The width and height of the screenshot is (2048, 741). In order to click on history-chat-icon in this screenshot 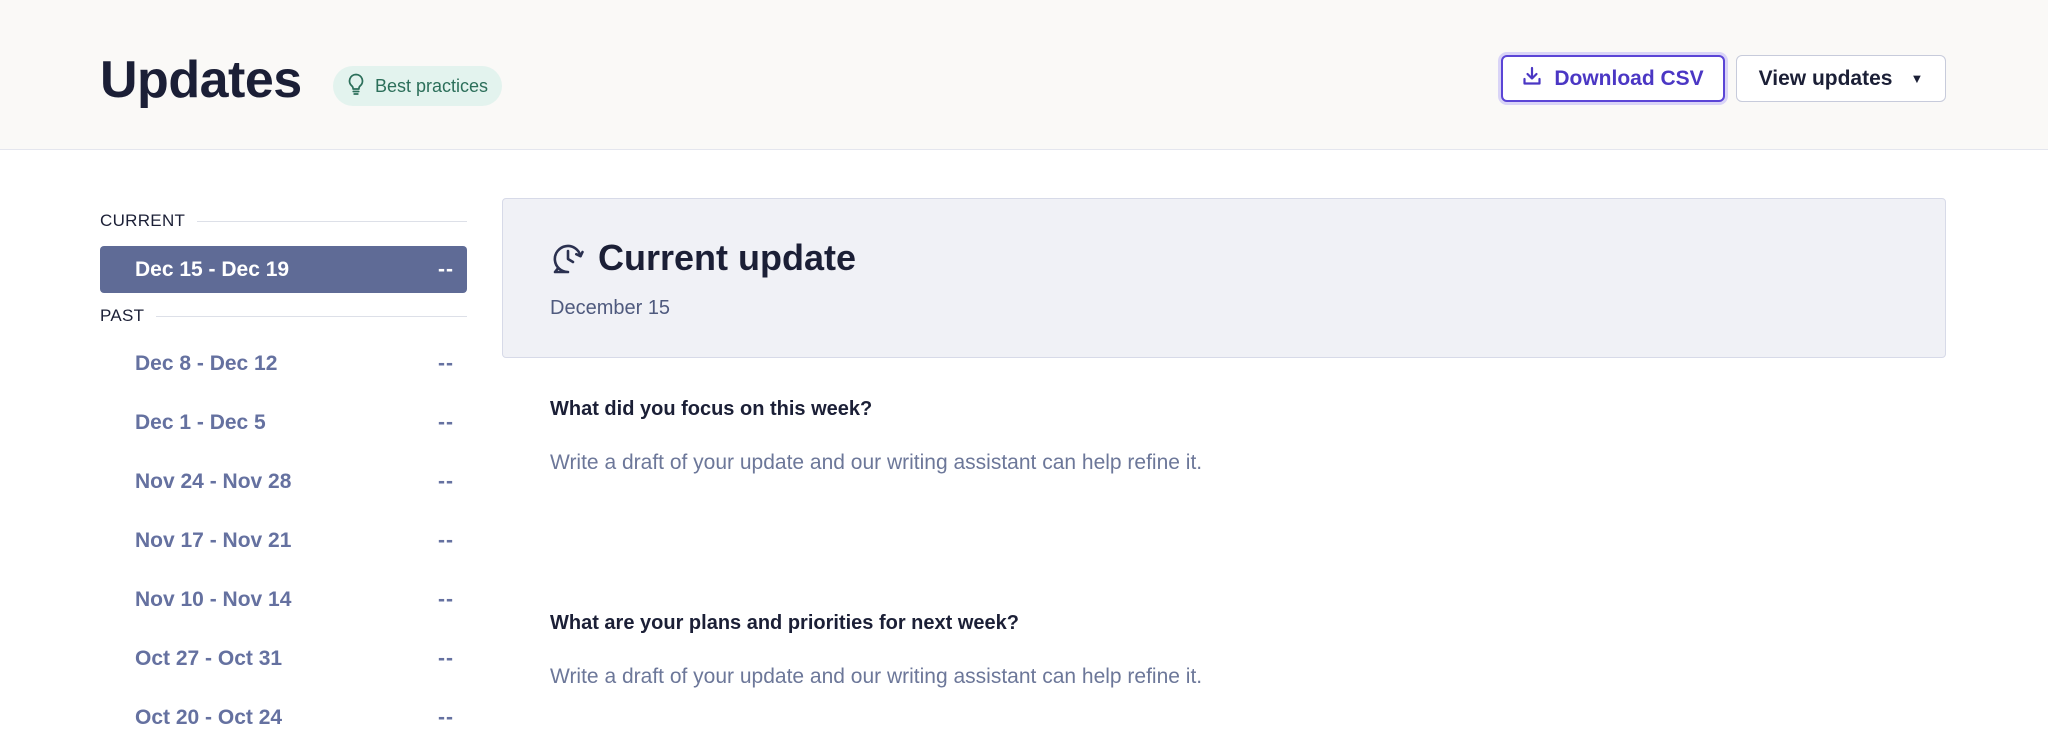, I will do `click(568, 259)`.